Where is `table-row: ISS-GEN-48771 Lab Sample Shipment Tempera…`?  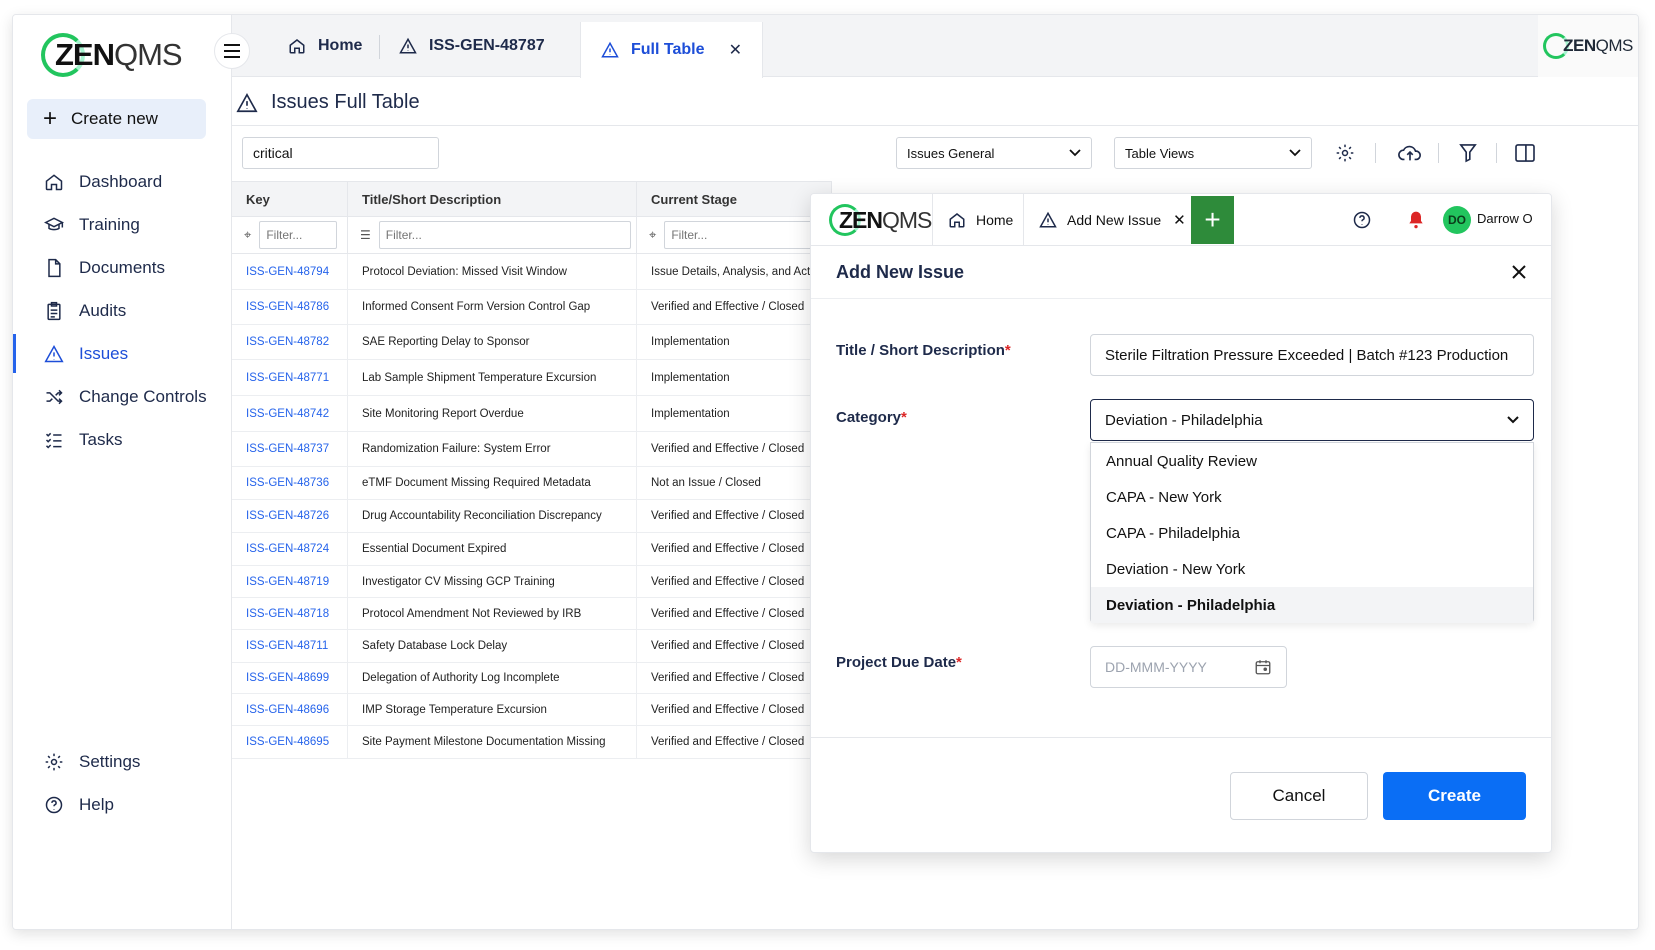 table-row: ISS-GEN-48771 Lab Sample Shipment Tempera… is located at coordinates (532, 378).